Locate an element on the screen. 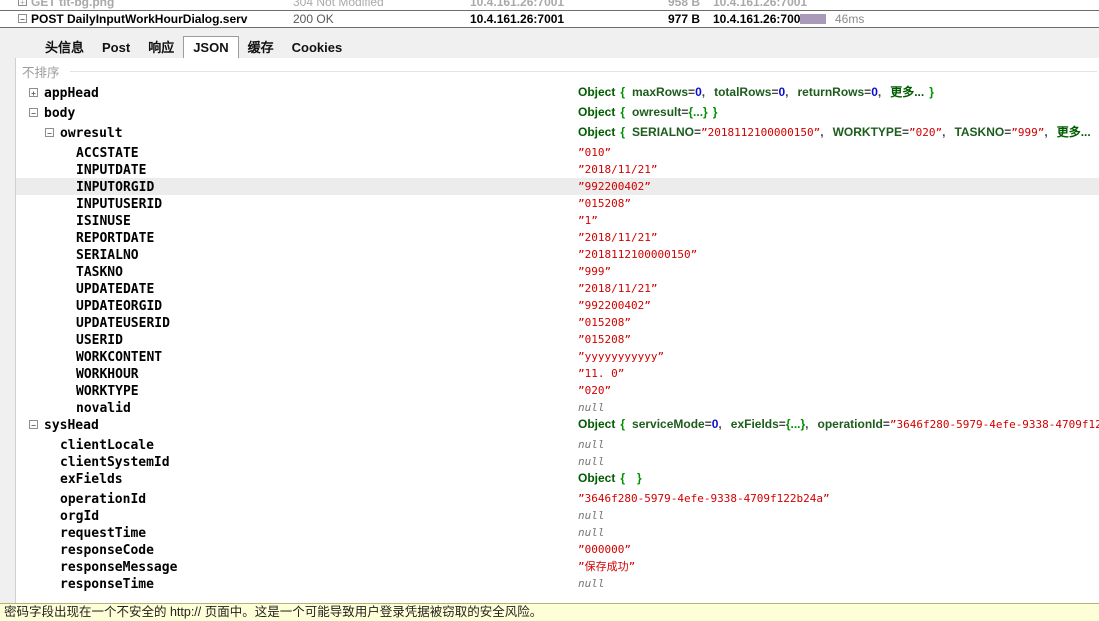 This screenshot has width=1099, height=621. json-row-body: − body Object{owresult={...}} is located at coordinates (557, 114).